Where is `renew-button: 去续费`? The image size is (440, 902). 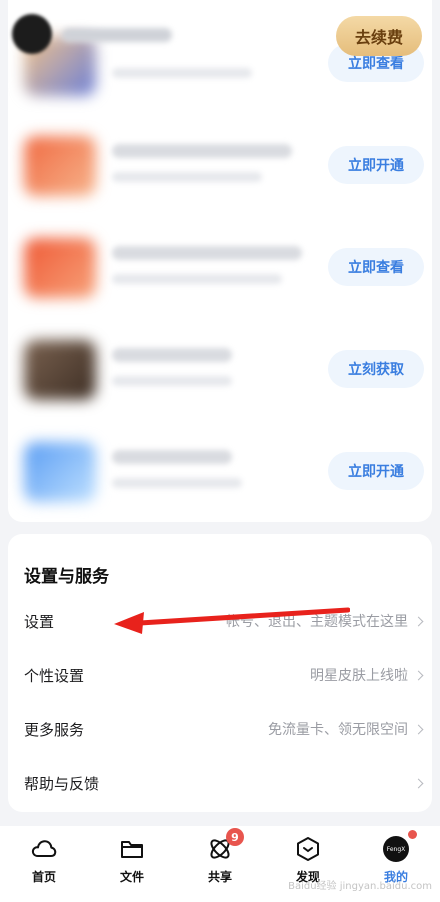 renew-button: 去续费 is located at coordinates (379, 36).